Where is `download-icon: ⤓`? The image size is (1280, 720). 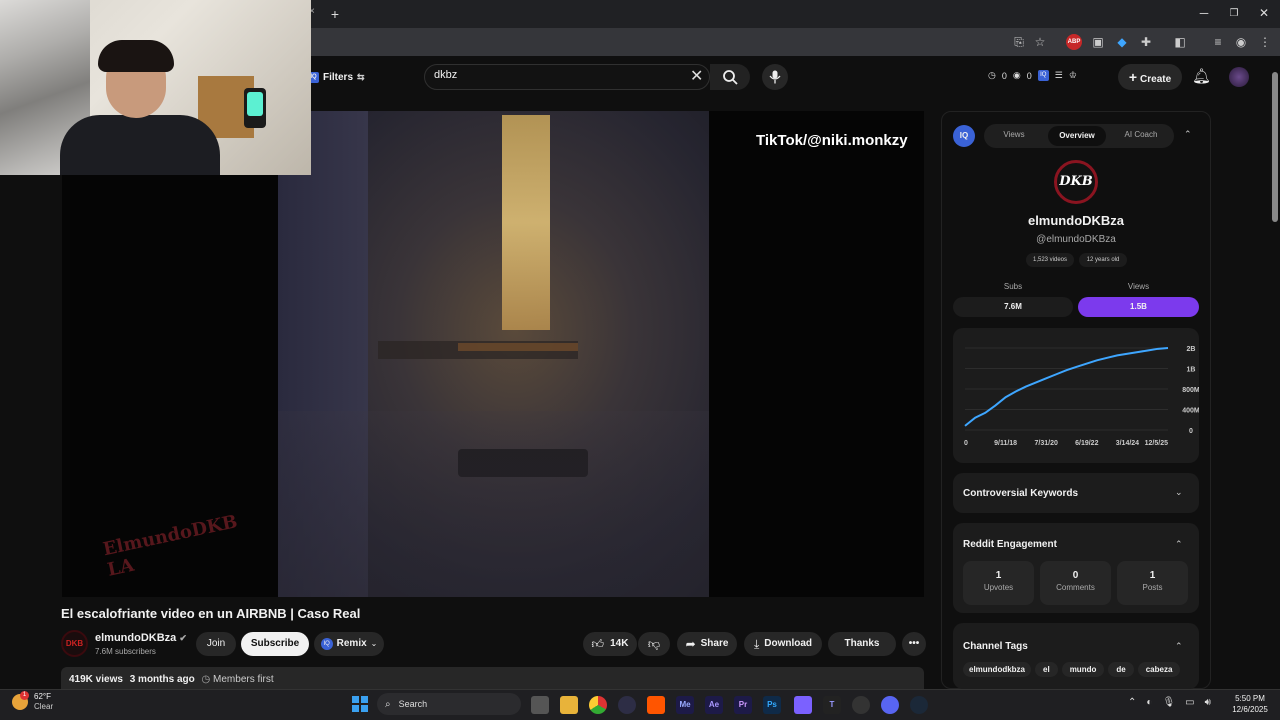 download-icon: ⤓ is located at coordinates (756, 644).